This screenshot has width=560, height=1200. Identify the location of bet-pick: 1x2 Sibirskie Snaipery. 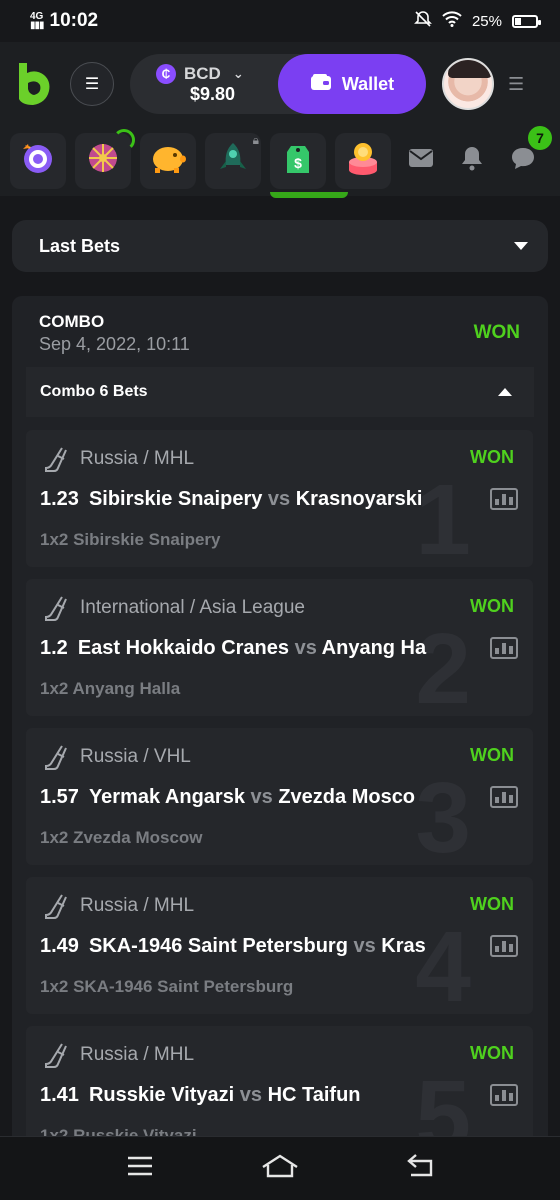
(130, 539).